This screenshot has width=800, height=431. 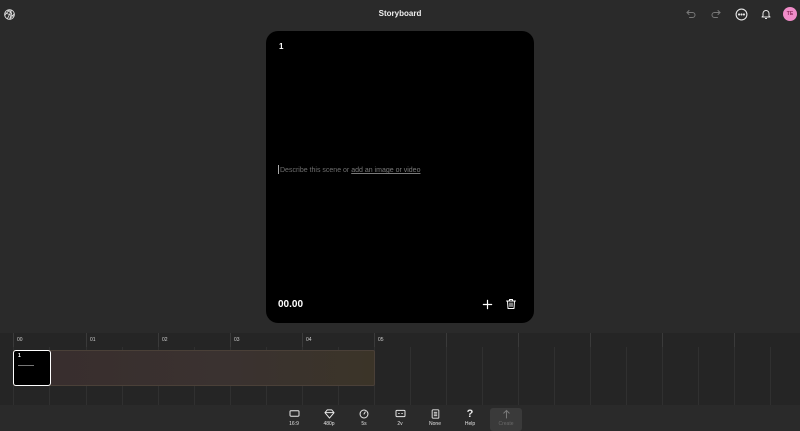 I want to click on more-icon, so click(x=741, y=14).